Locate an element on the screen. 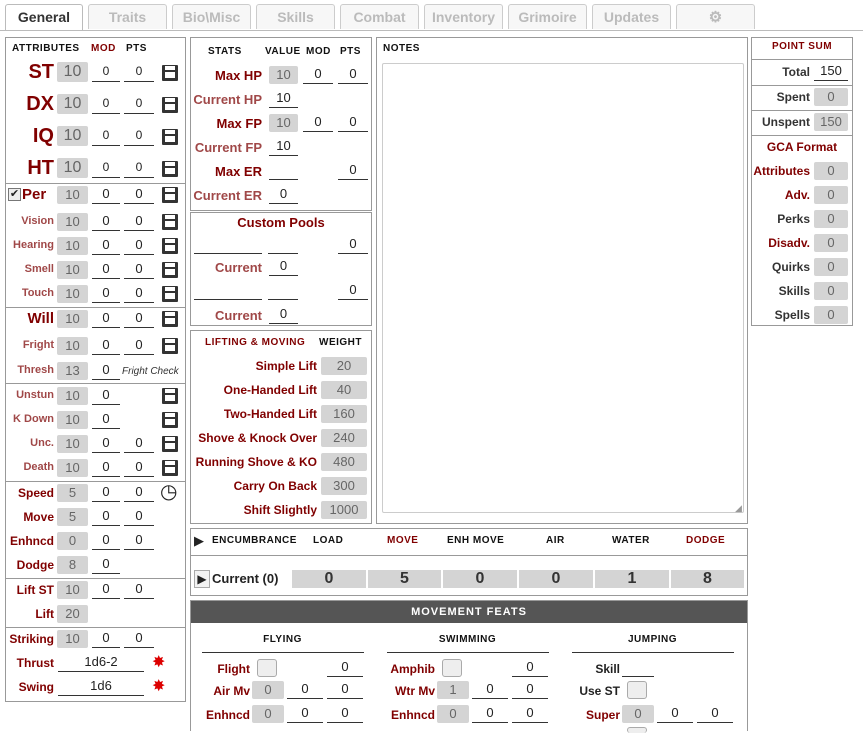  tab-settings: ⚙ is located at coordinates (715, 16).